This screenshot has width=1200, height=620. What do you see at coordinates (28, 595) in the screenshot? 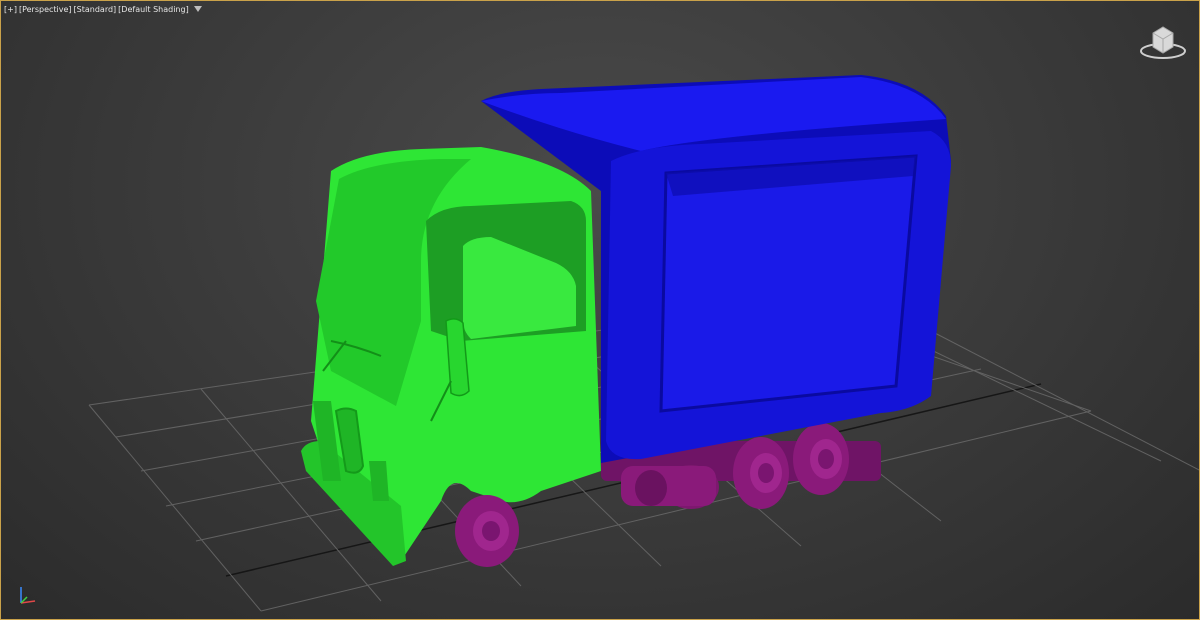
I see `axis-tripod-icon` at bounding box center [28, 595].